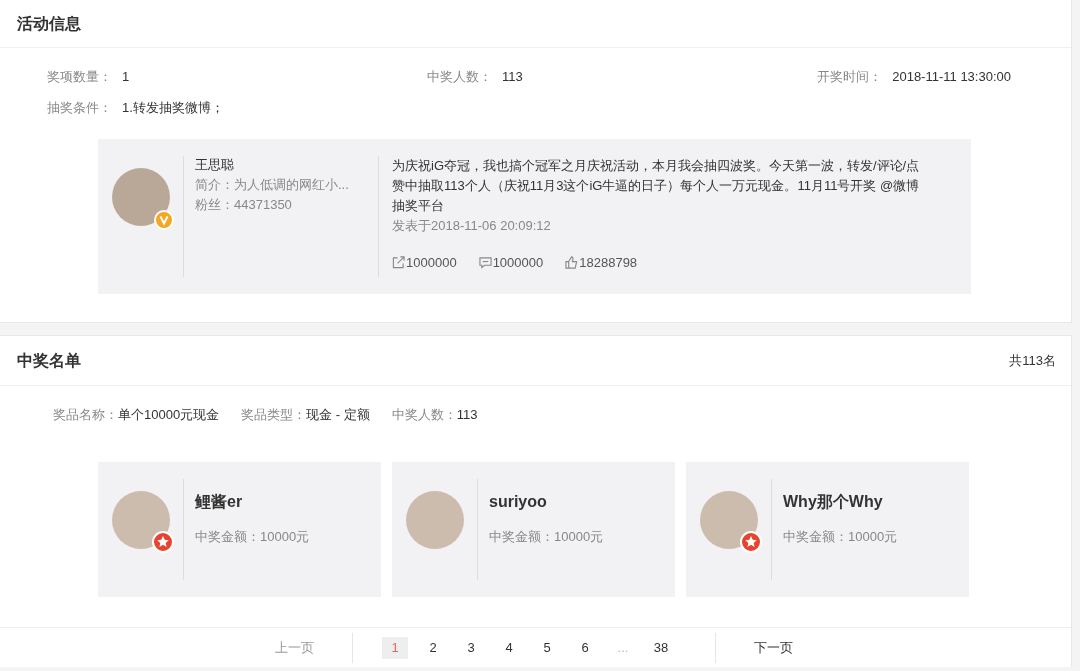  I want to click on post-text: 为庆祝iG夺冠，我也搞个冠军之月庆祝活动，本月我会抽四波奖。今天第一波，转发/评论/点赞中抽取113个人（庆祝11月3这个iG牛逼的日子）每个人一万元现金。11月11号开奖 @微博抽奖平台, so click(656, 186).